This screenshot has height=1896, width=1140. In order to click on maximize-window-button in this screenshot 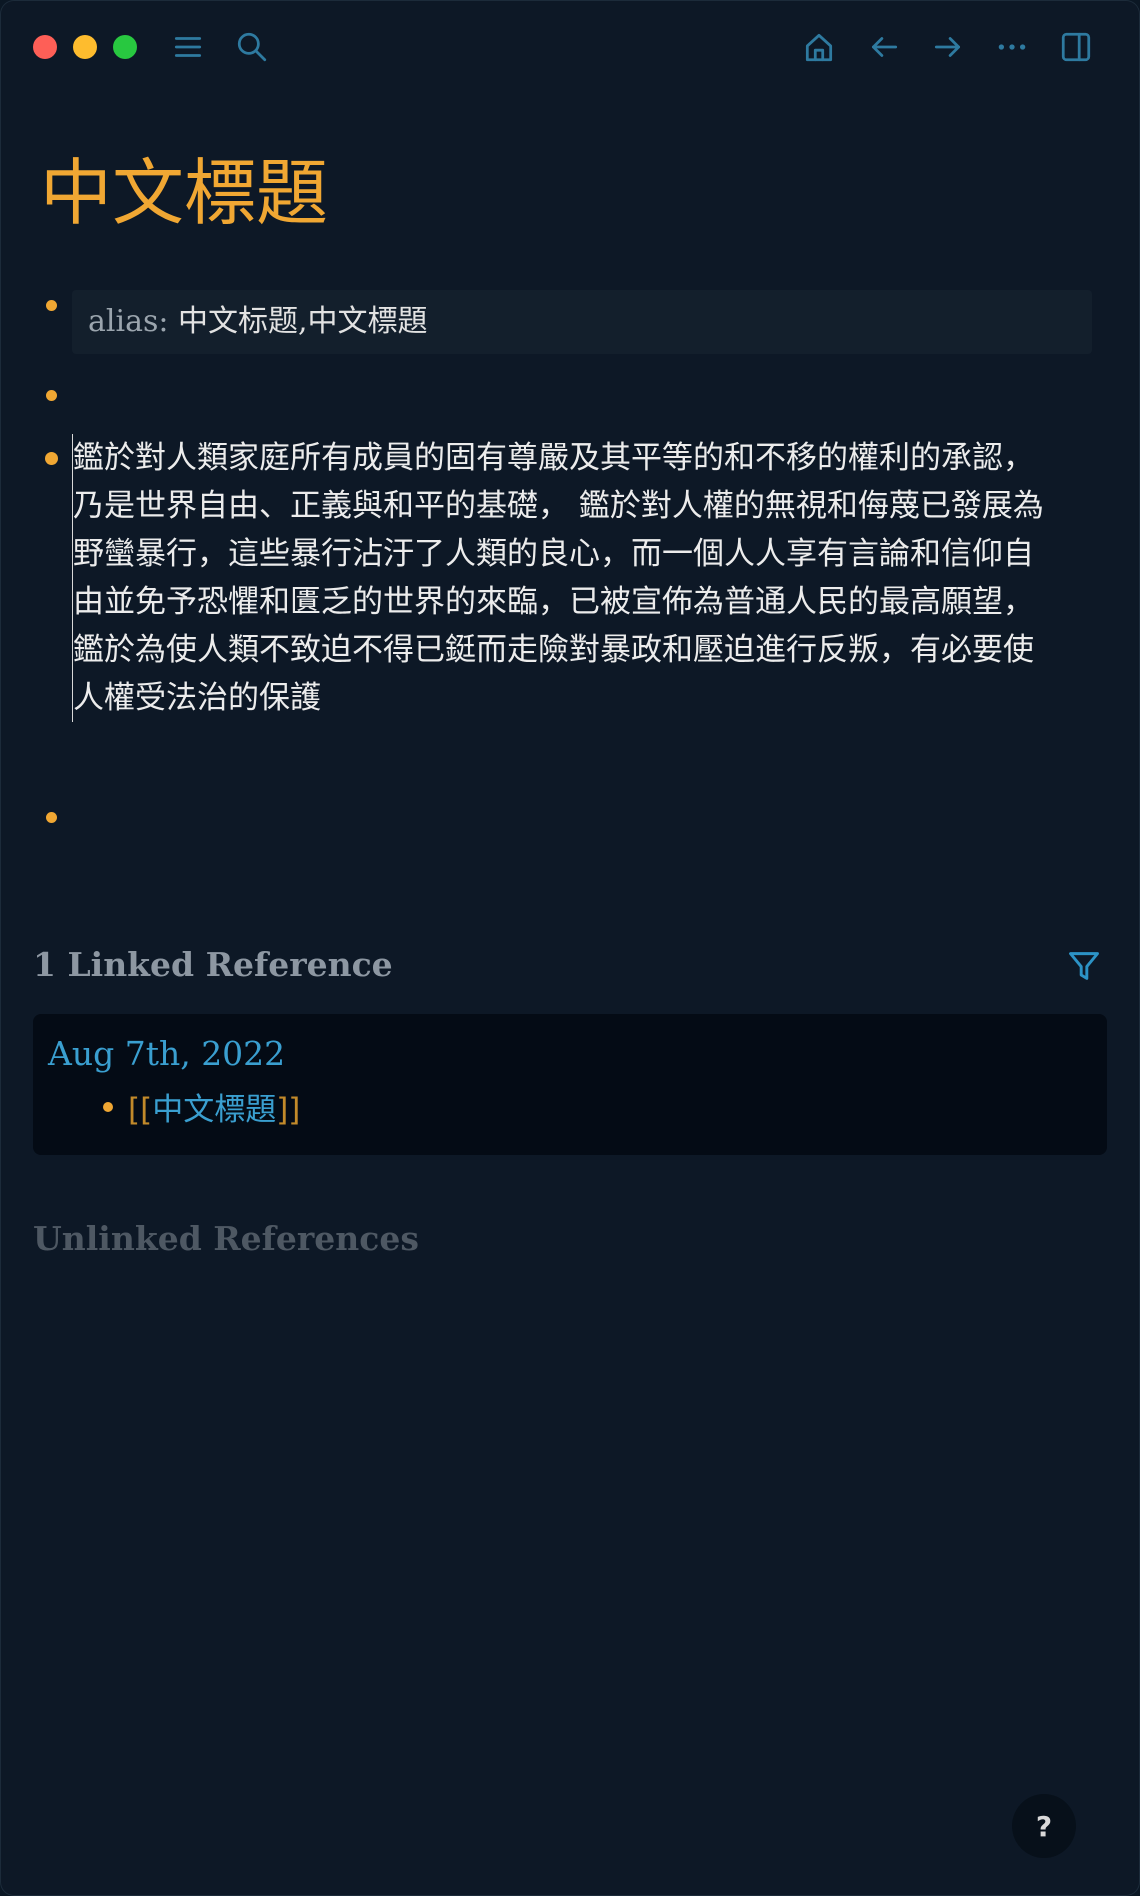, I will do `click(125, 47)`.